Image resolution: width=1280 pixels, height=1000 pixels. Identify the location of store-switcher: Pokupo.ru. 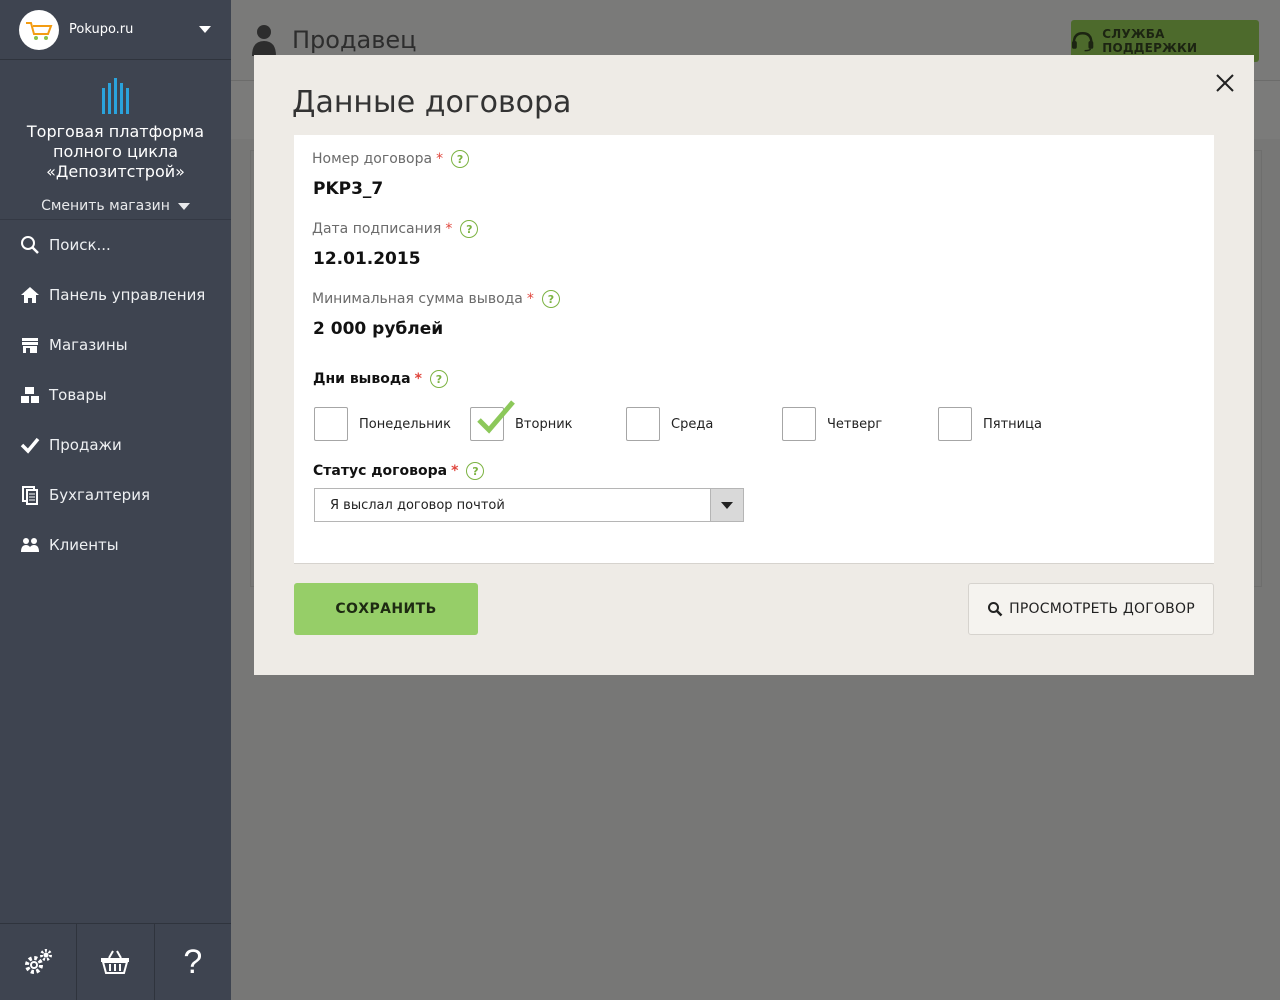
(115, 30).